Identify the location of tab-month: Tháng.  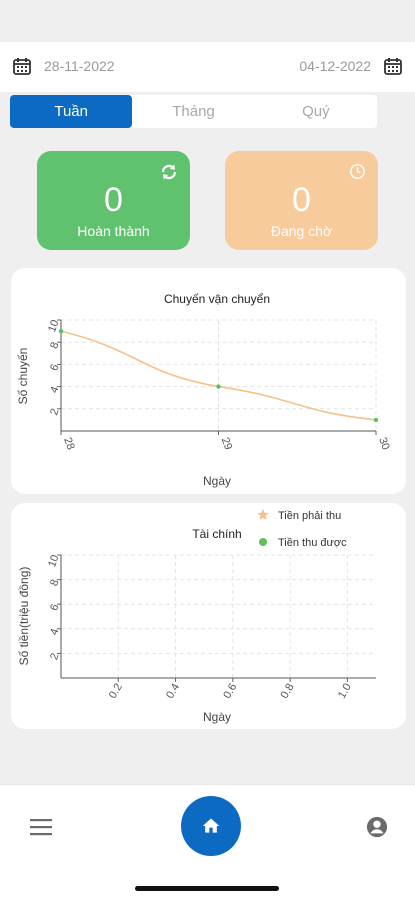
(193, 111).